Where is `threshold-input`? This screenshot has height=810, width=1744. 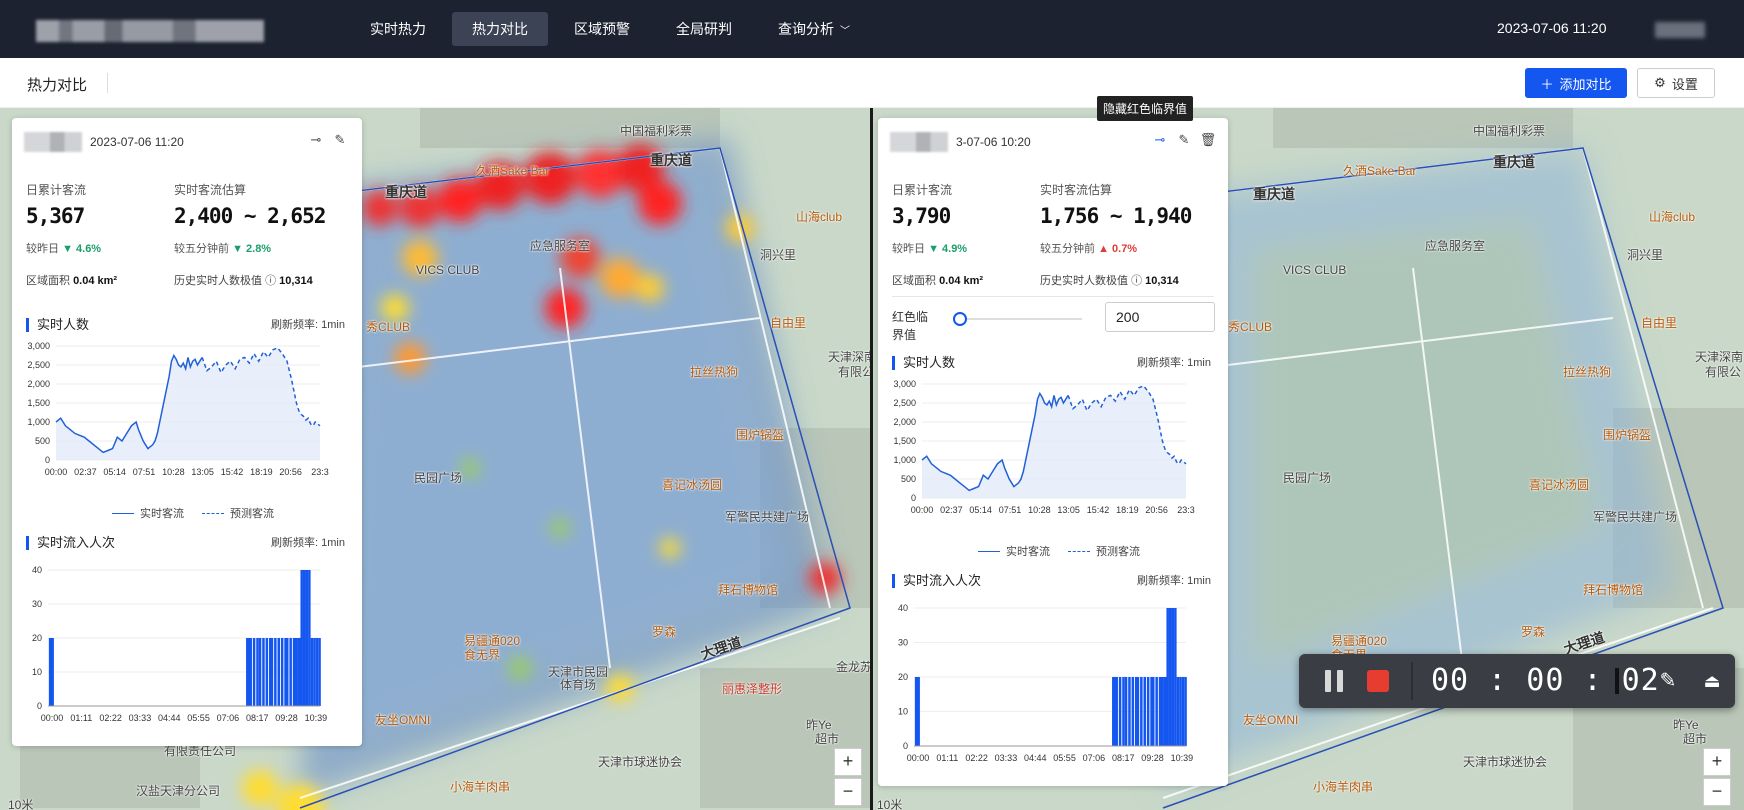 threshold-input is located at coordinates (1160, 317).